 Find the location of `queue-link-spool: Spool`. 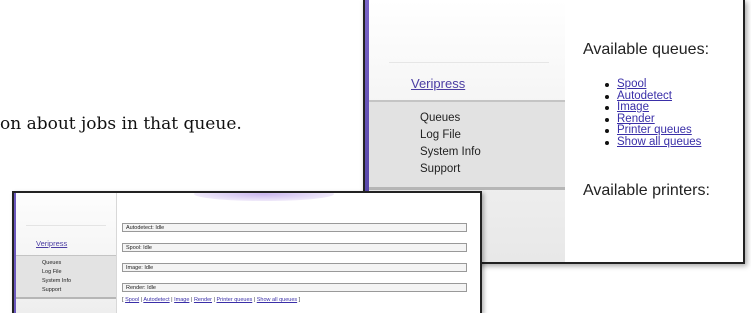

queue-link-spool: Spool is located at coordinates (653, 84).